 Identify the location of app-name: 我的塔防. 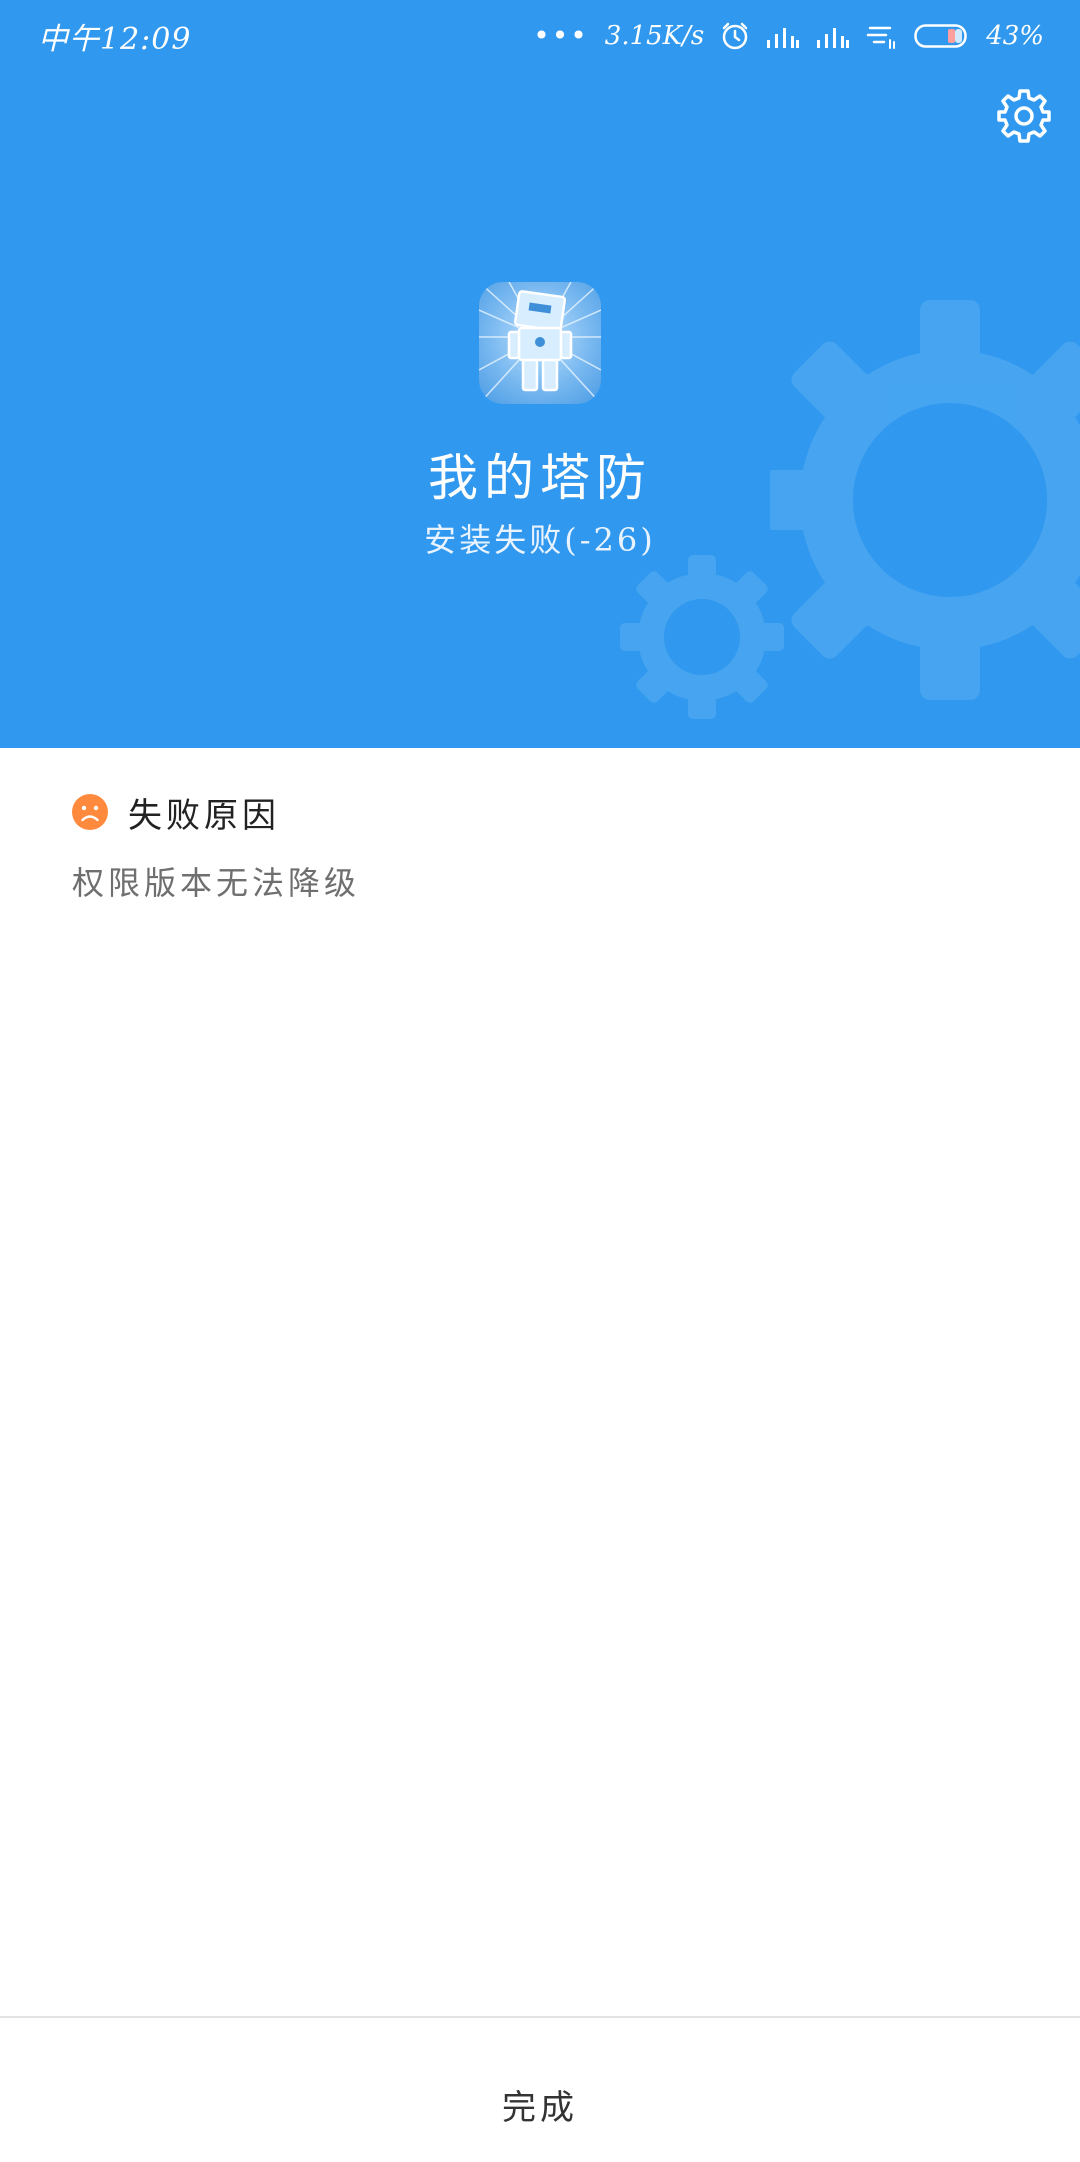
(540, 478).